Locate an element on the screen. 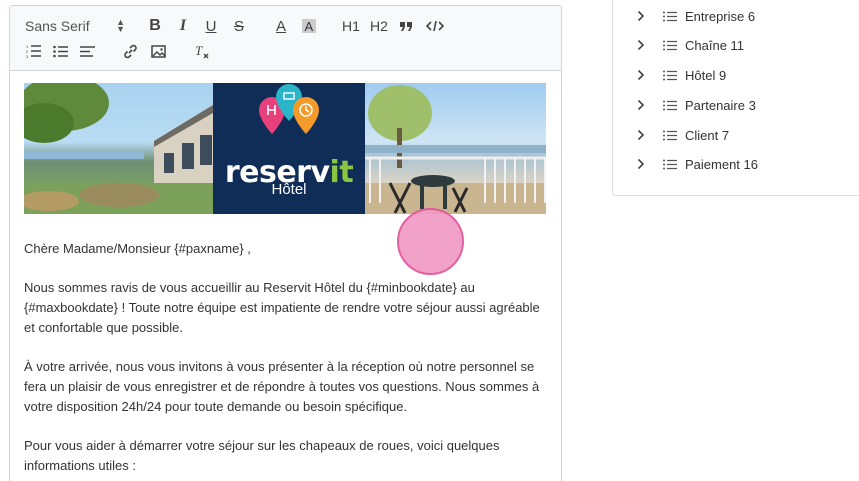  text-color-label: A is located at coordinates (280, 26).